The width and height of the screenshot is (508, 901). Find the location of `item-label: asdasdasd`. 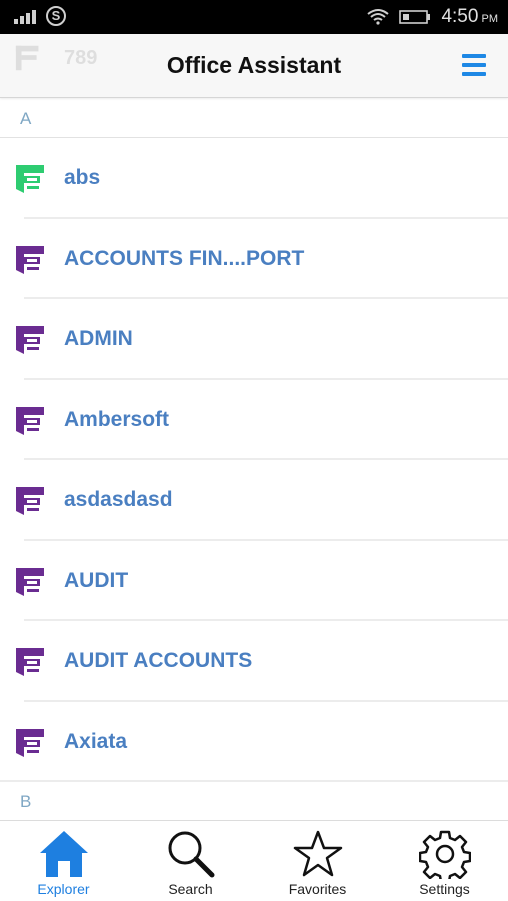

item-label: asdasdasd is located at coordinates (118, 500).